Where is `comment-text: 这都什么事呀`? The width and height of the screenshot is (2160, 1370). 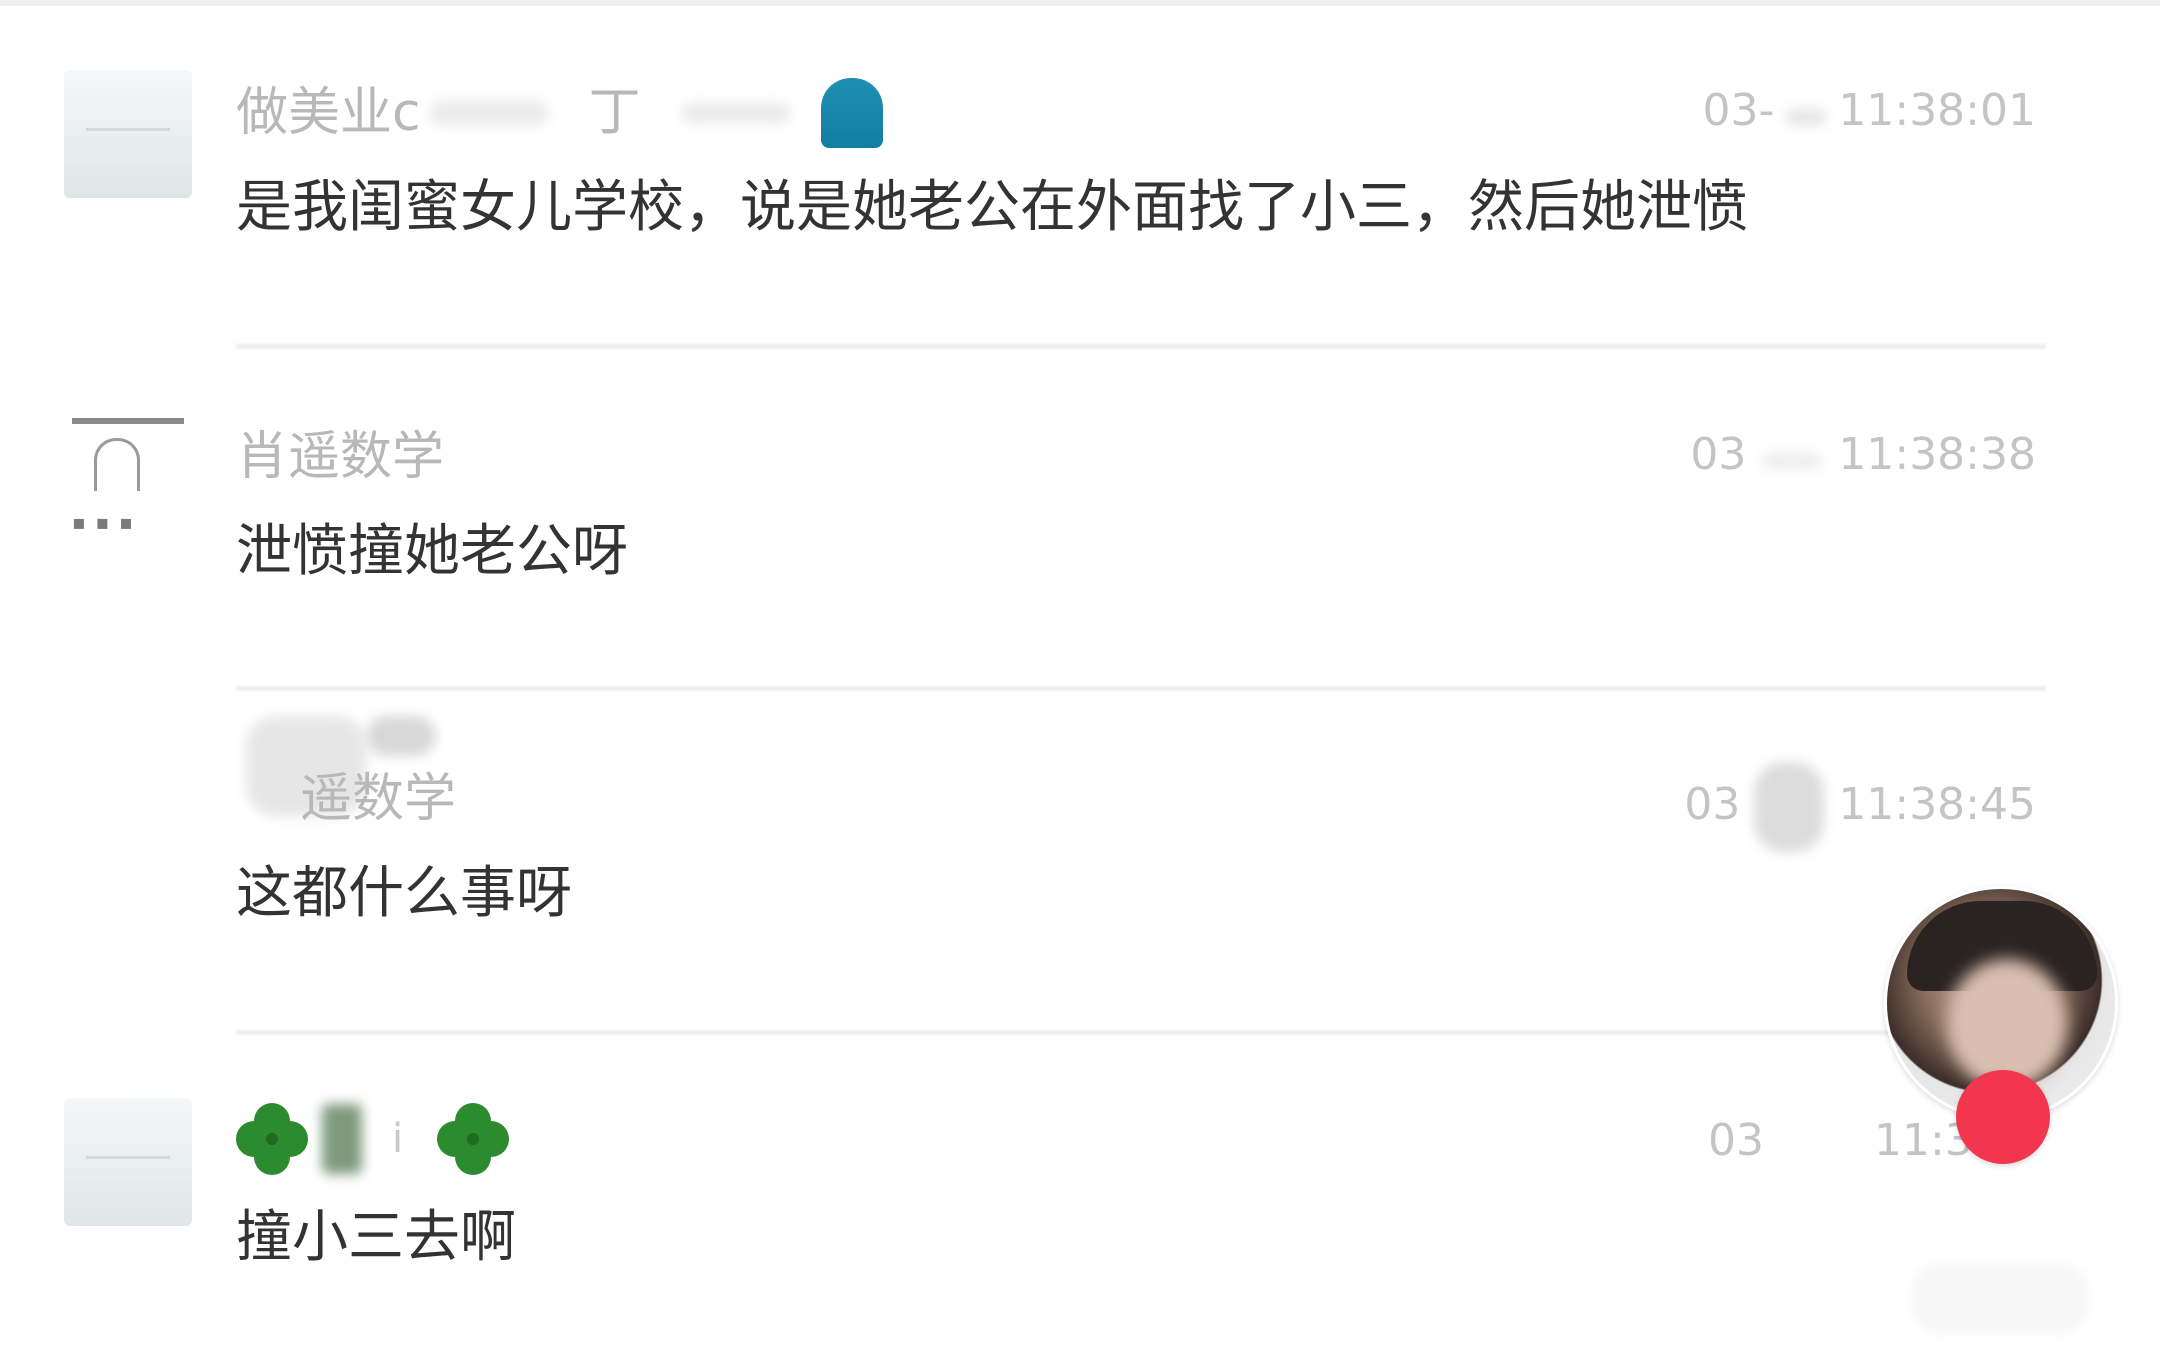 comment-text: 这都什么事呀 is located at coordinates (404, 893).